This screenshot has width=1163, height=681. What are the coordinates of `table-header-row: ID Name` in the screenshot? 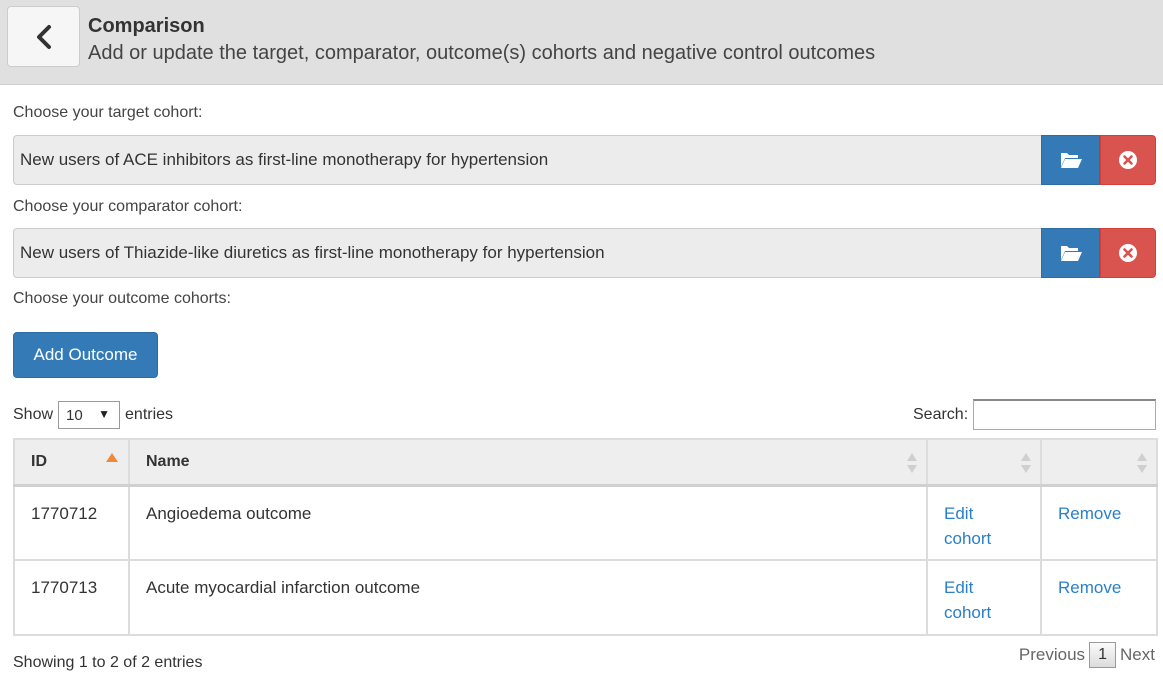 It's located at (585, 462).